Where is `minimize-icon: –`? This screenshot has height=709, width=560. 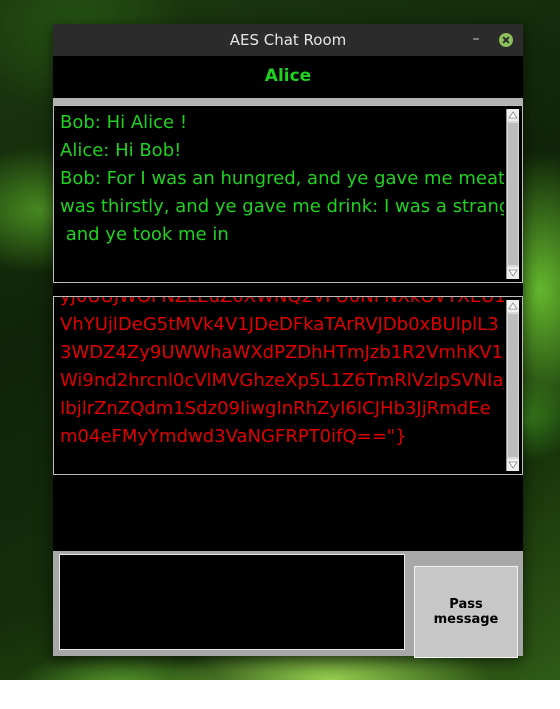
minimize-icon: – is located at coordinates (476, 39).